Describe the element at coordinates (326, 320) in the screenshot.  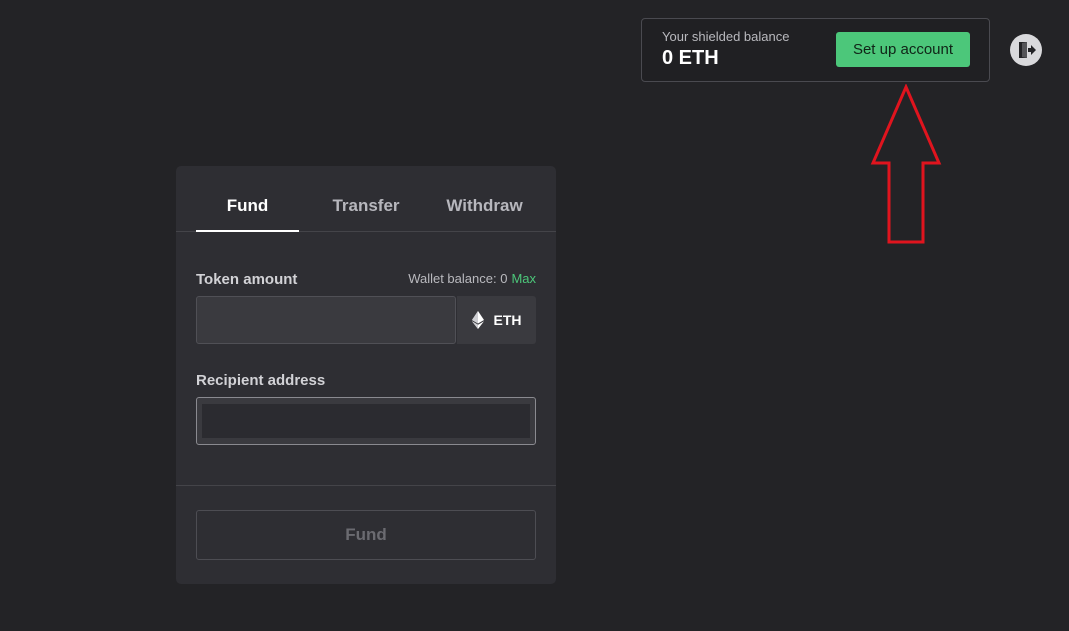
I see `token-amount-input` at that location.